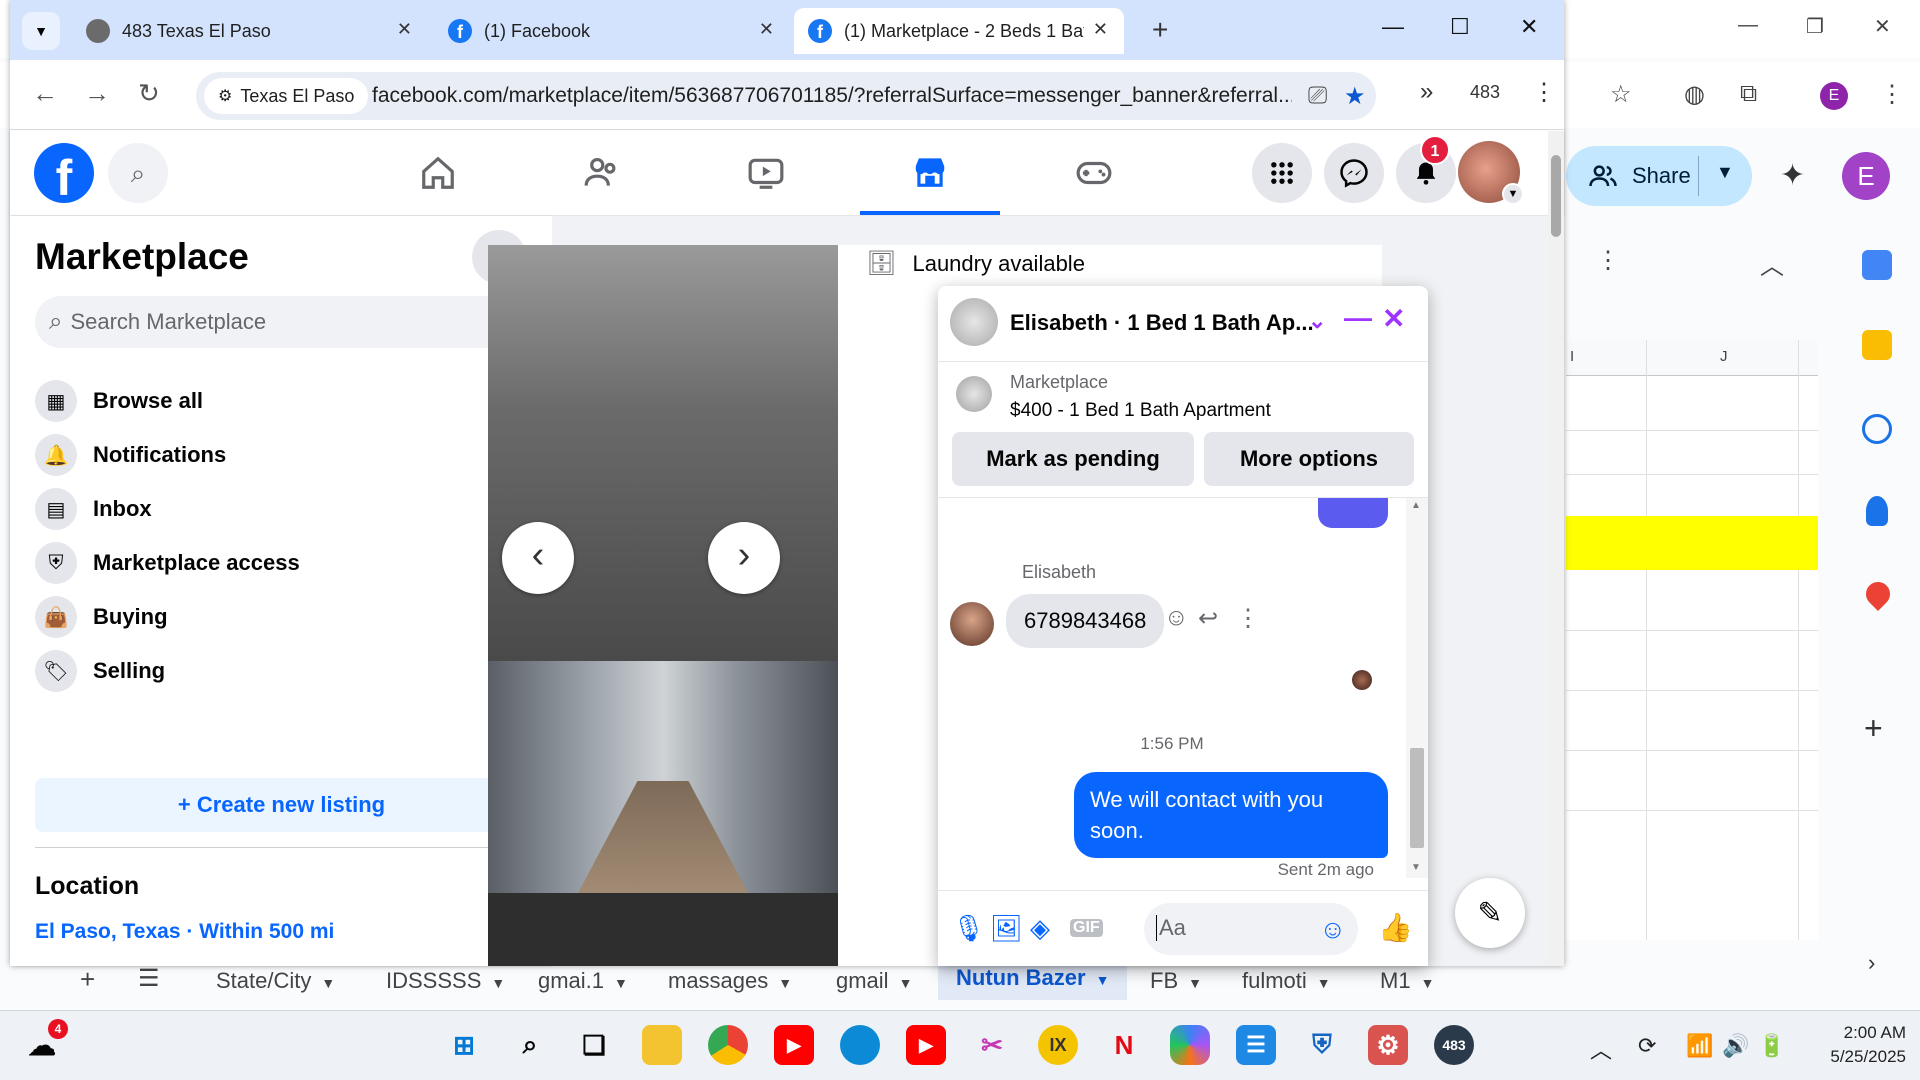 Image resolution: width=1920 pixels, height=1080 pixels. Describe the element at coordinates (1040, 928) in the screenshot. I see `sticker-icon: ◈` at that location.